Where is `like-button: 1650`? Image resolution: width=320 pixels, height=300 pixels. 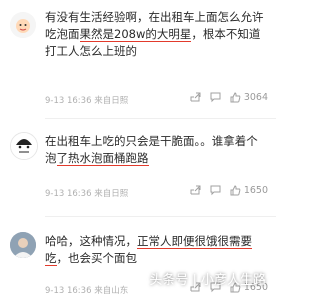 like-button: 1650 is located at coordinates (249, 190).